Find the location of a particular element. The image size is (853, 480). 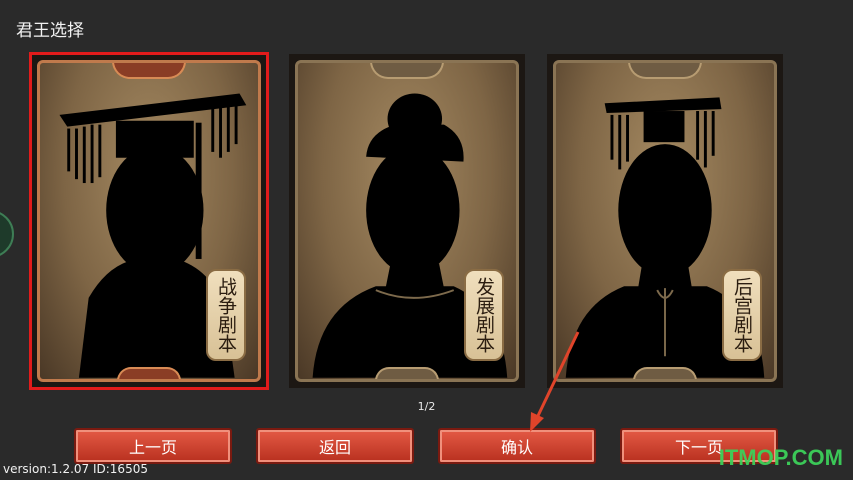

version-info: version:1.2.07 ID:16505 is located at coordinates (75, 469).